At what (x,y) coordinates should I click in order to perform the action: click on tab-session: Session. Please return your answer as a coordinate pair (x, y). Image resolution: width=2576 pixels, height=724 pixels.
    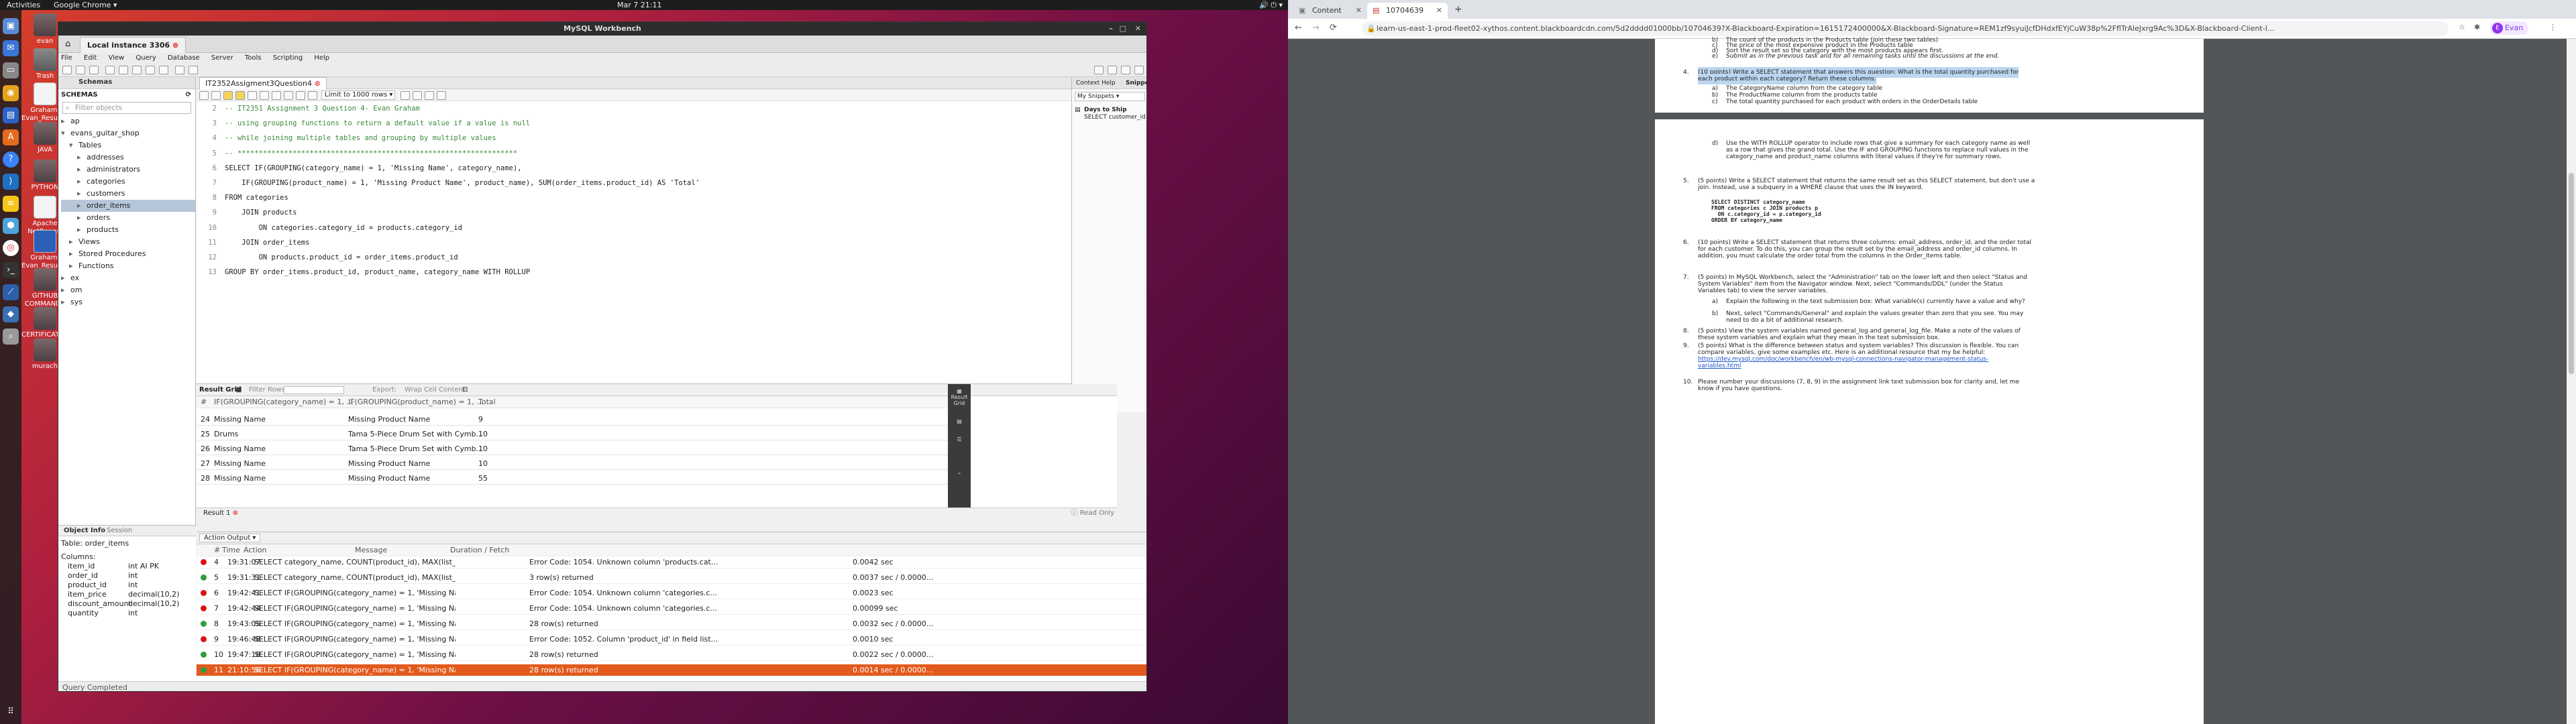
    Looking at the image, I should click on (119, 531).